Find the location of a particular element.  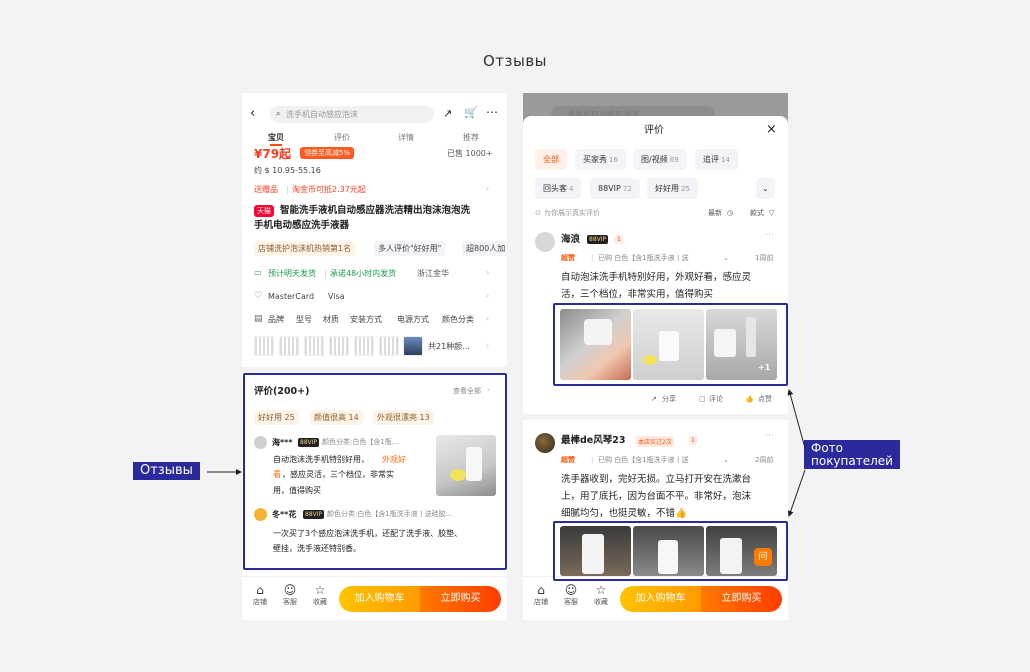

callout-arrows is located at coordinates (506, 453).